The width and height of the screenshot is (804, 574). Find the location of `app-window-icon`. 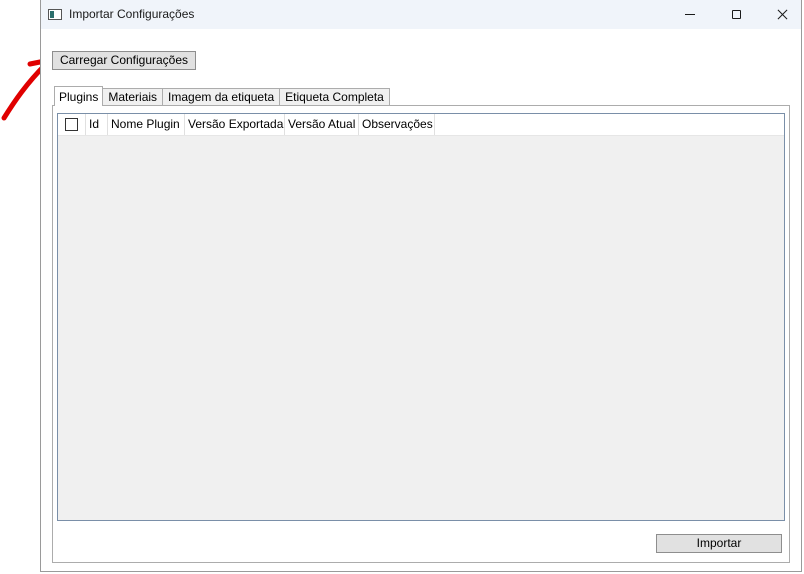

app-window-icon is located at coordinates (55, 14).